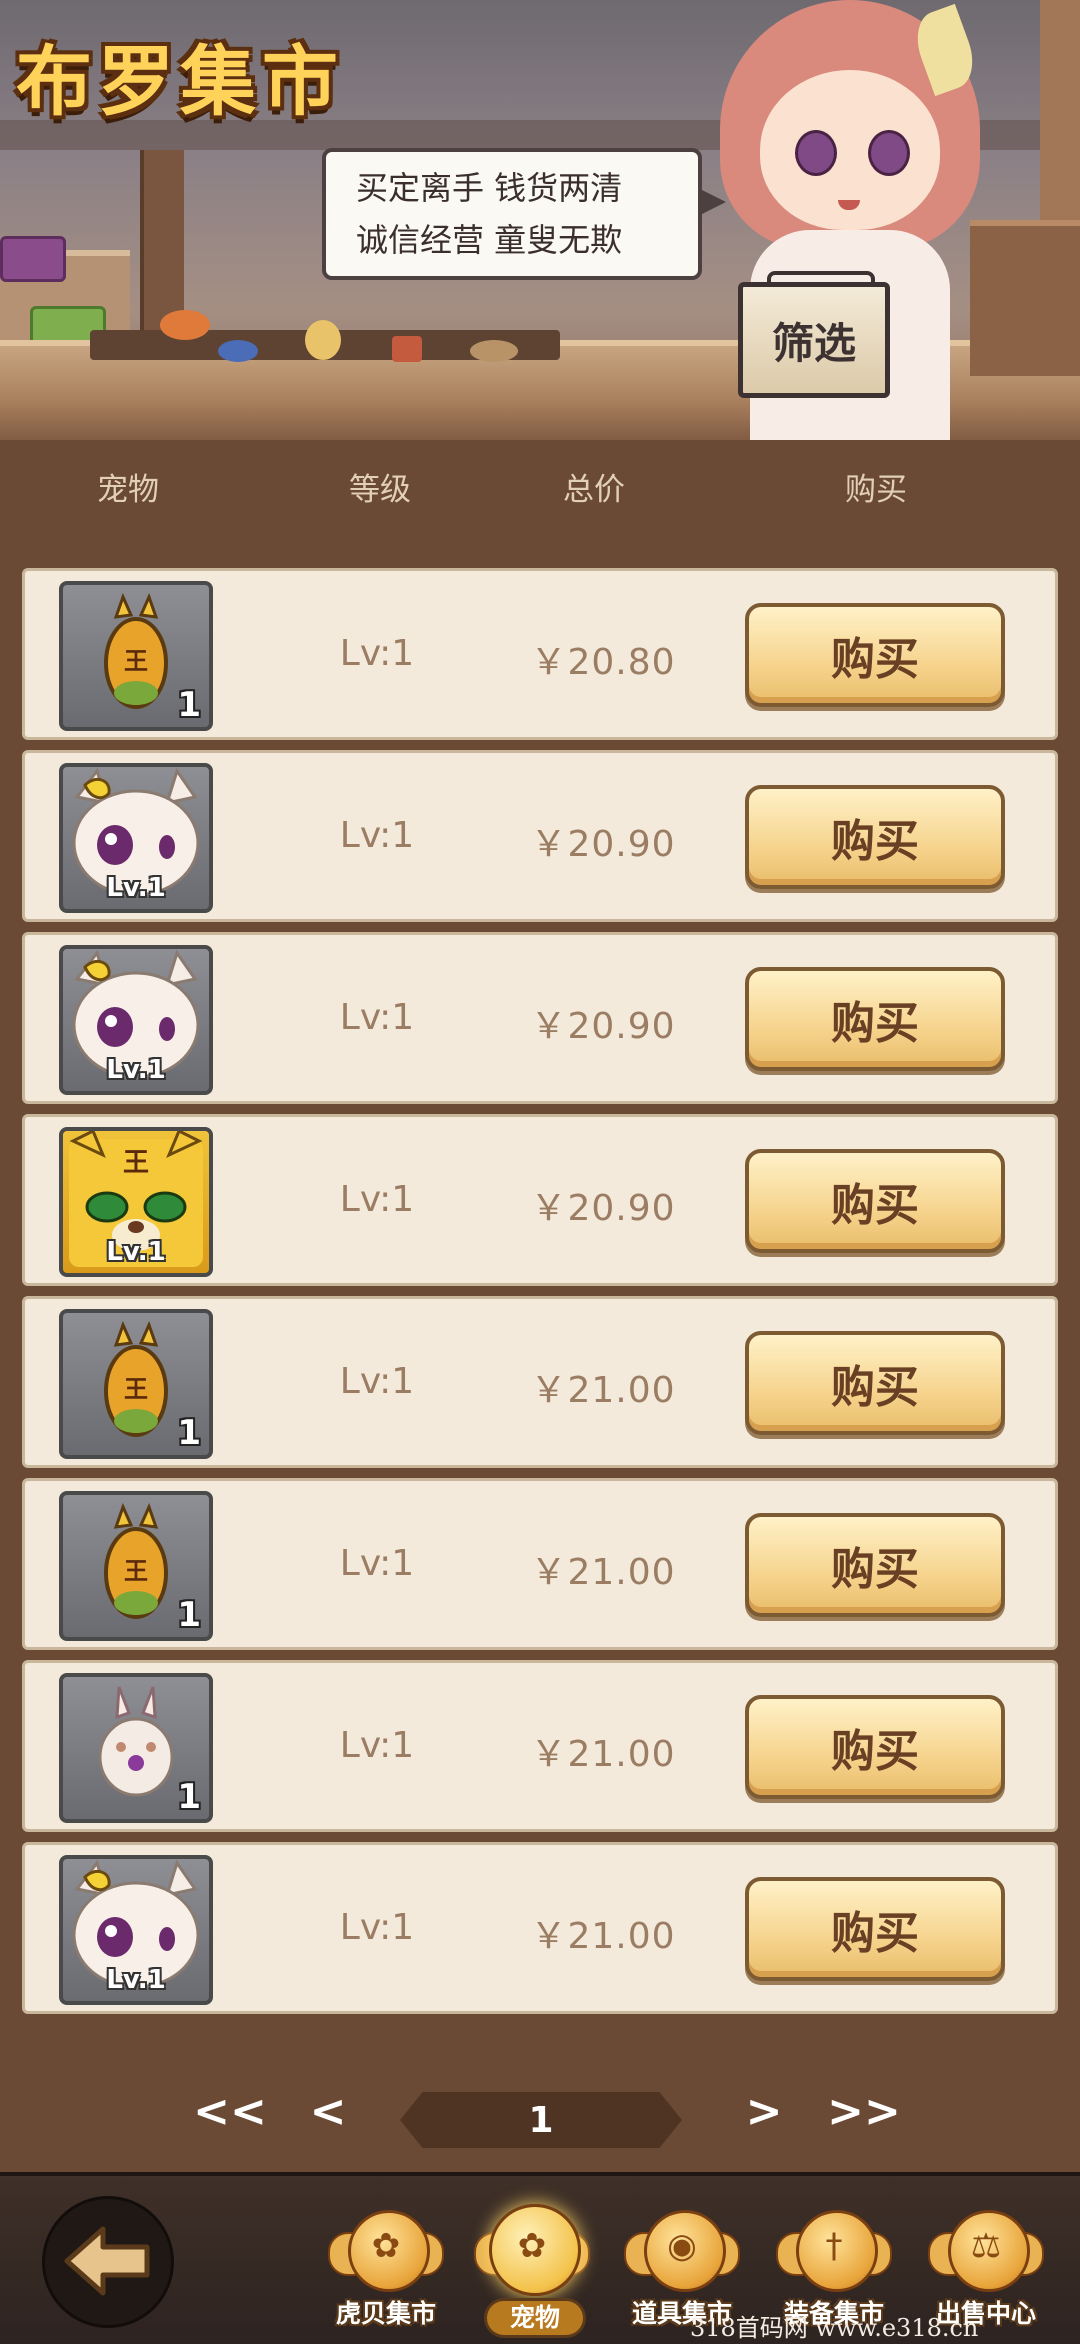 Image resolution: width=1080 pixels, height=2344 pixels. What do you see at coordinates (524, 214) in the screenshot?
I see `shopkeeper-speech-bubble: 买定离手 钱货两清 诚信经营 童叟无欺` at bounding box center [524, 214].